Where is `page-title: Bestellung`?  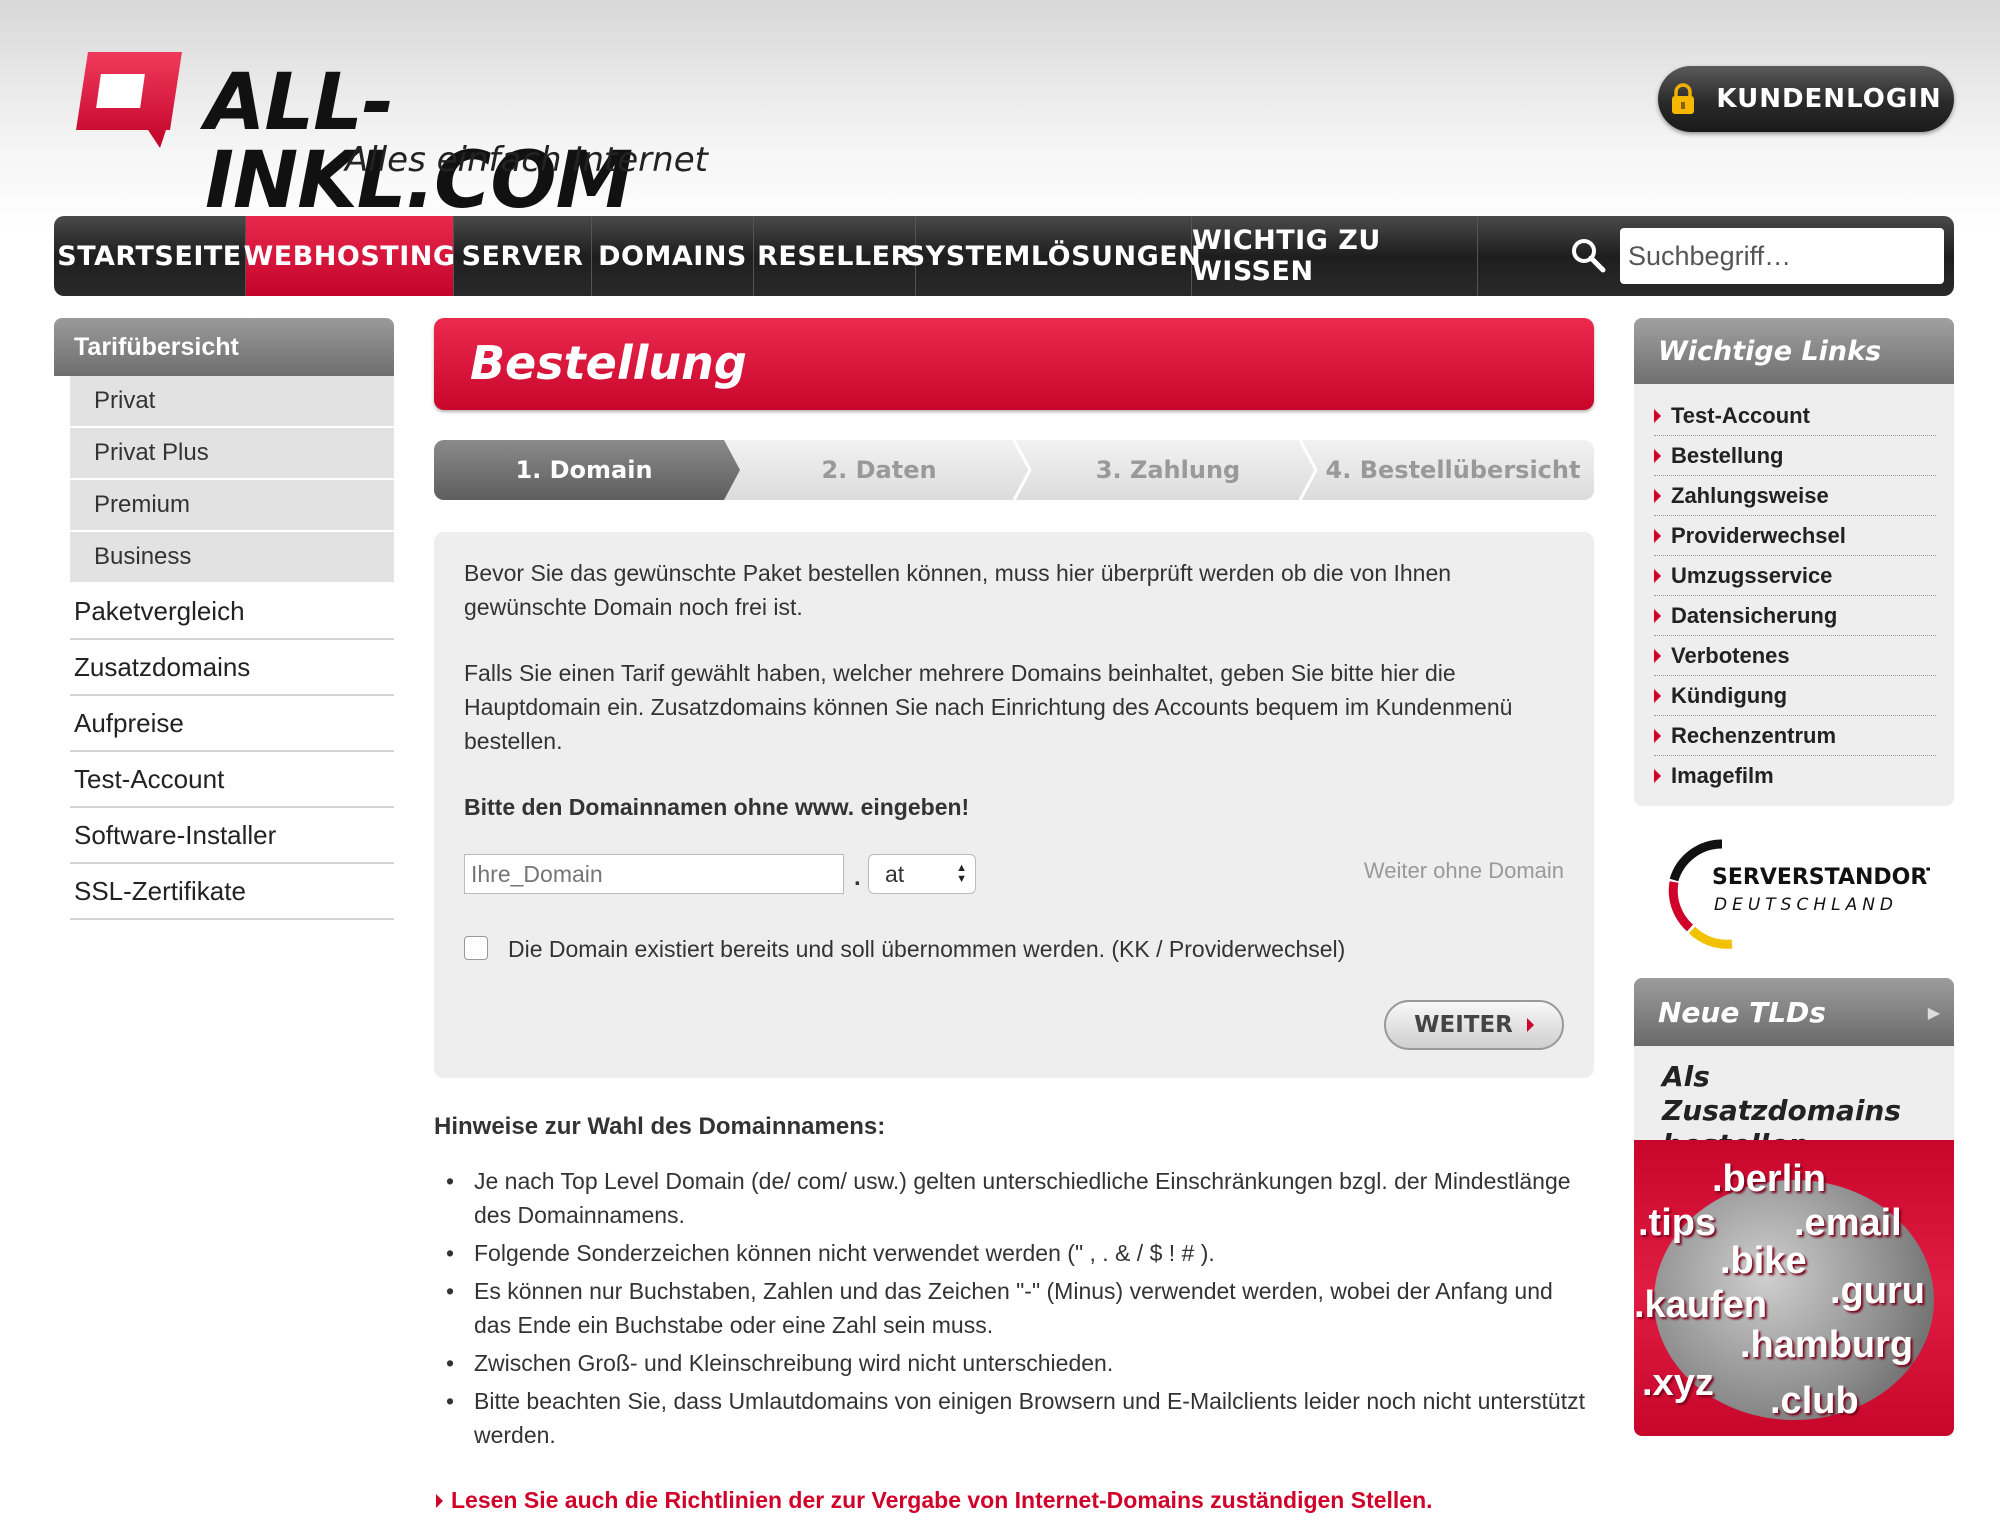
page-title: Bestellung is located at coordinates (608, 363).